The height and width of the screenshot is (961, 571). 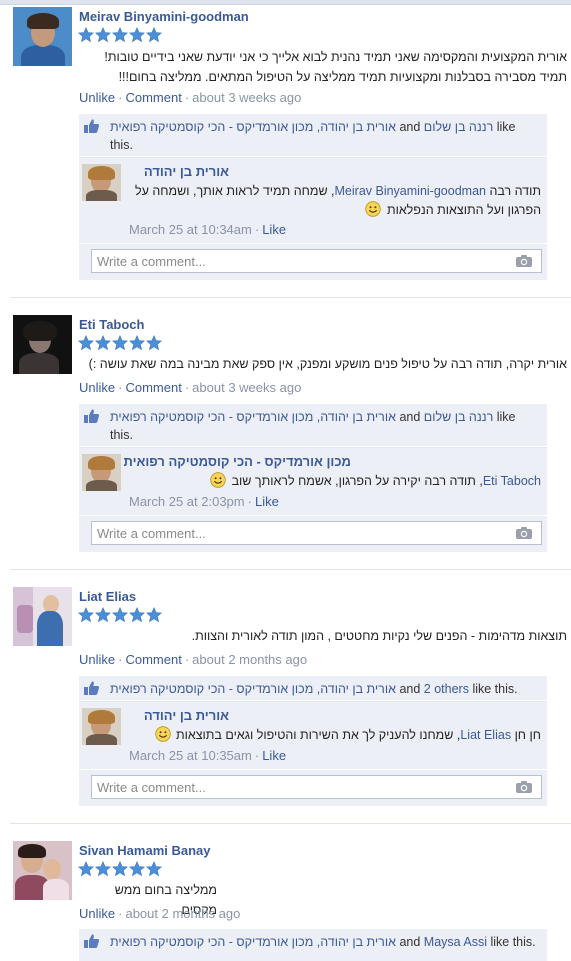 I want to click on review-author: Sivan Hamami Banay, so click(x=145, y=850).